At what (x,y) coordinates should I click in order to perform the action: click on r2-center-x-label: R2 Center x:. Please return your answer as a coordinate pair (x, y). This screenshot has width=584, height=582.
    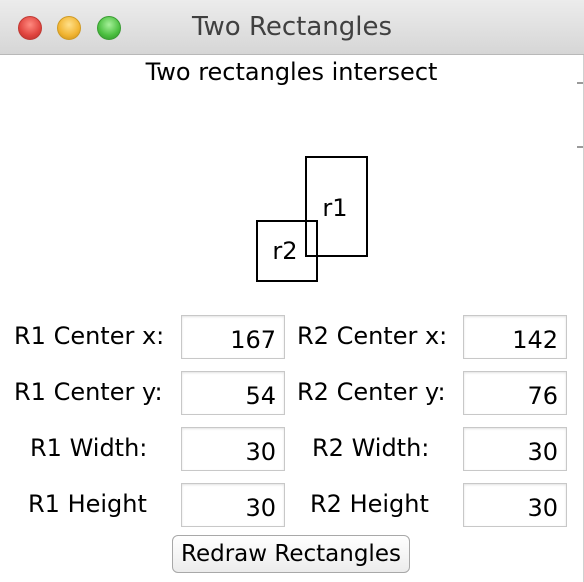
    Looking at the image, I should click on (372, 336).